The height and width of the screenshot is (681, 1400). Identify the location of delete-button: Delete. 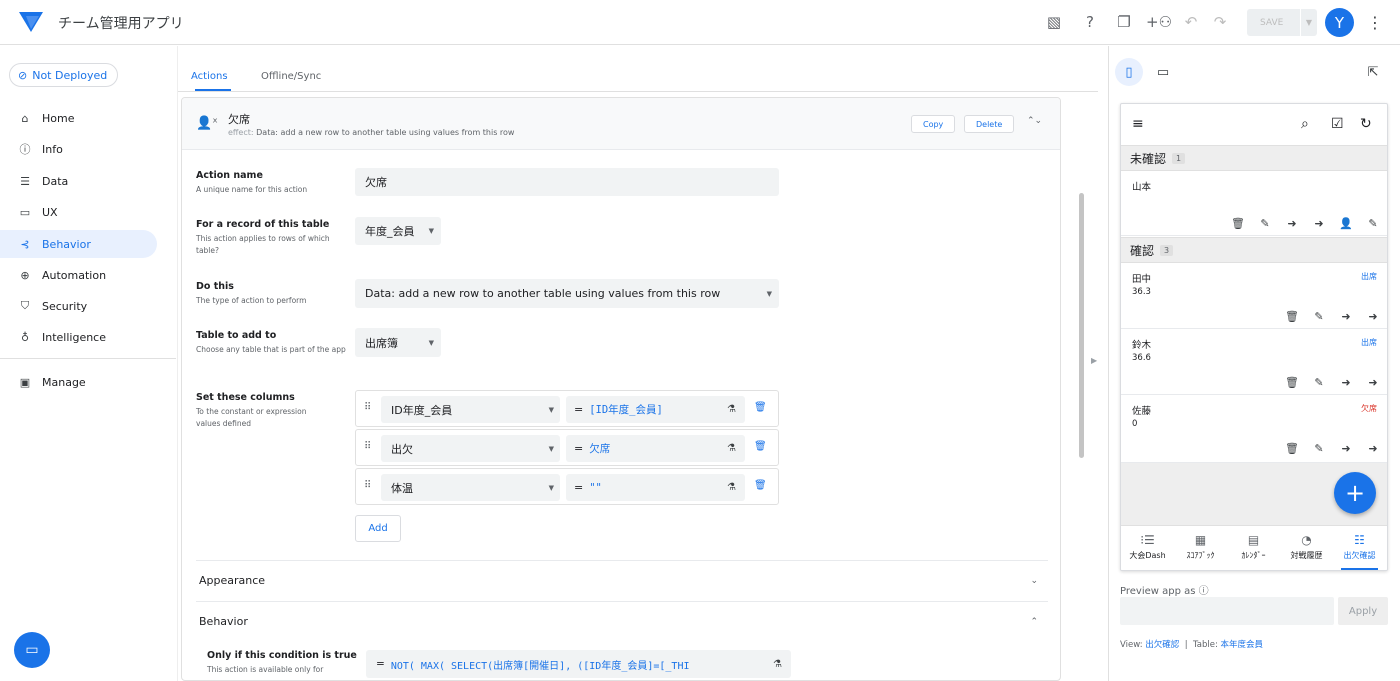
(989, 124).